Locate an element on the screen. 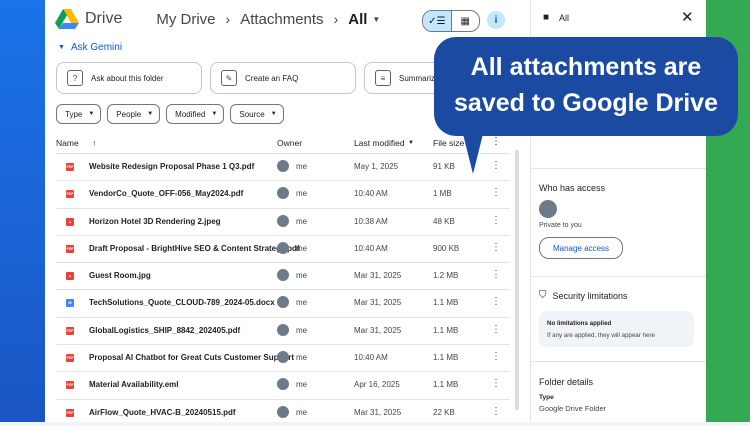 The height and width of the screenshot is (426, 750). file-modified: May 1, 2025 is located at coordinates (376, 166).